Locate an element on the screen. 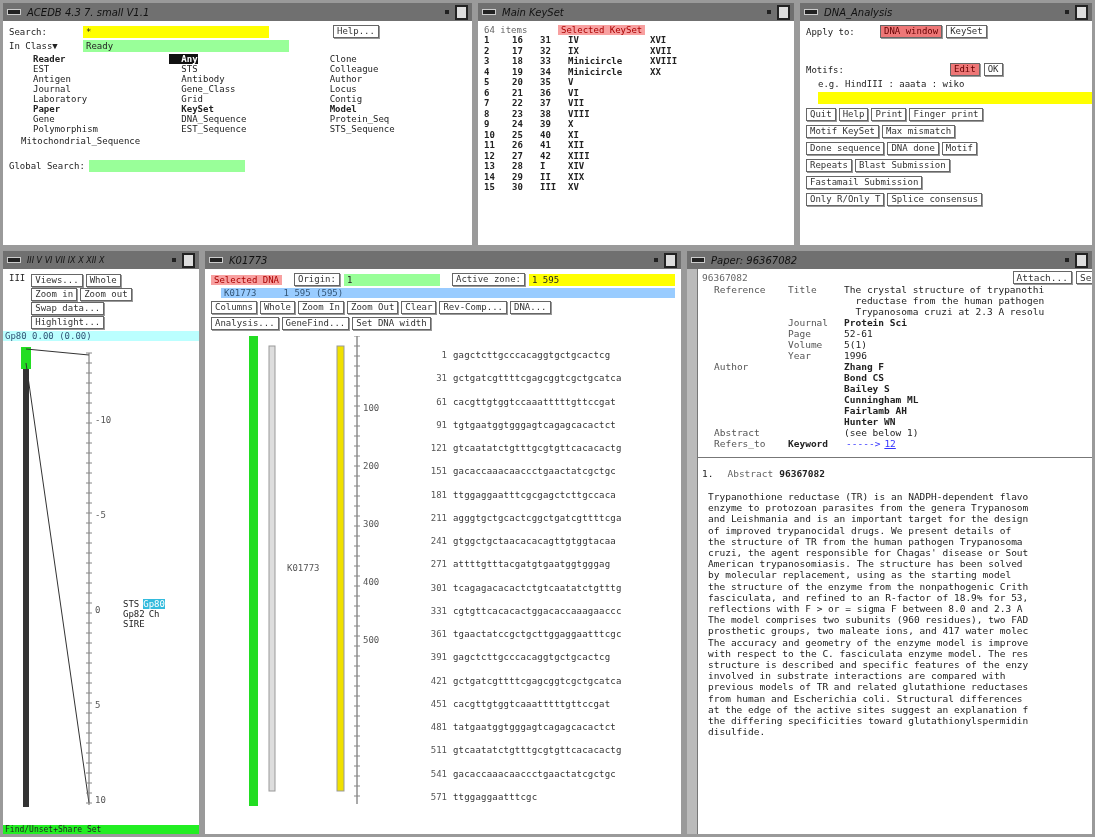 The height and width of the screenshot is (837, 1095). field-value: Zhang F is located at coordinates (881, 366).